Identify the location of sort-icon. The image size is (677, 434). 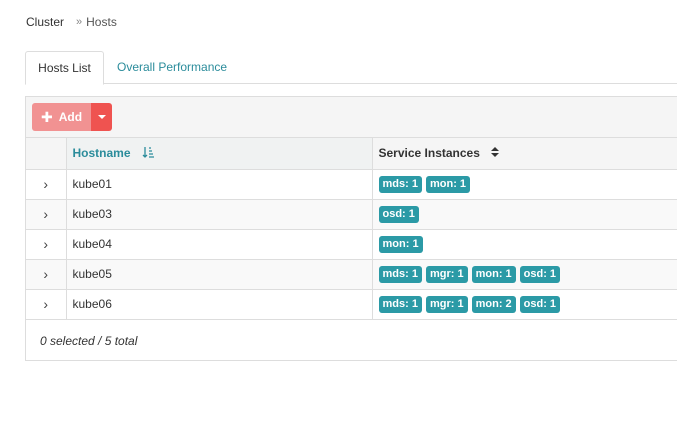
(495, 153).